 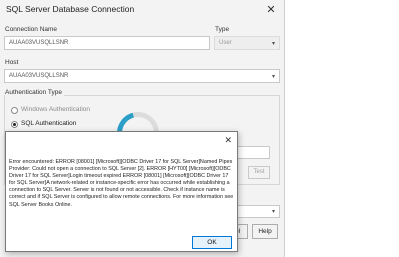 What do you see at coordinates (56, 109) in the screenshot?
I see `windows-auth-label: Windows Authentication` at bounding box center [56, 109].